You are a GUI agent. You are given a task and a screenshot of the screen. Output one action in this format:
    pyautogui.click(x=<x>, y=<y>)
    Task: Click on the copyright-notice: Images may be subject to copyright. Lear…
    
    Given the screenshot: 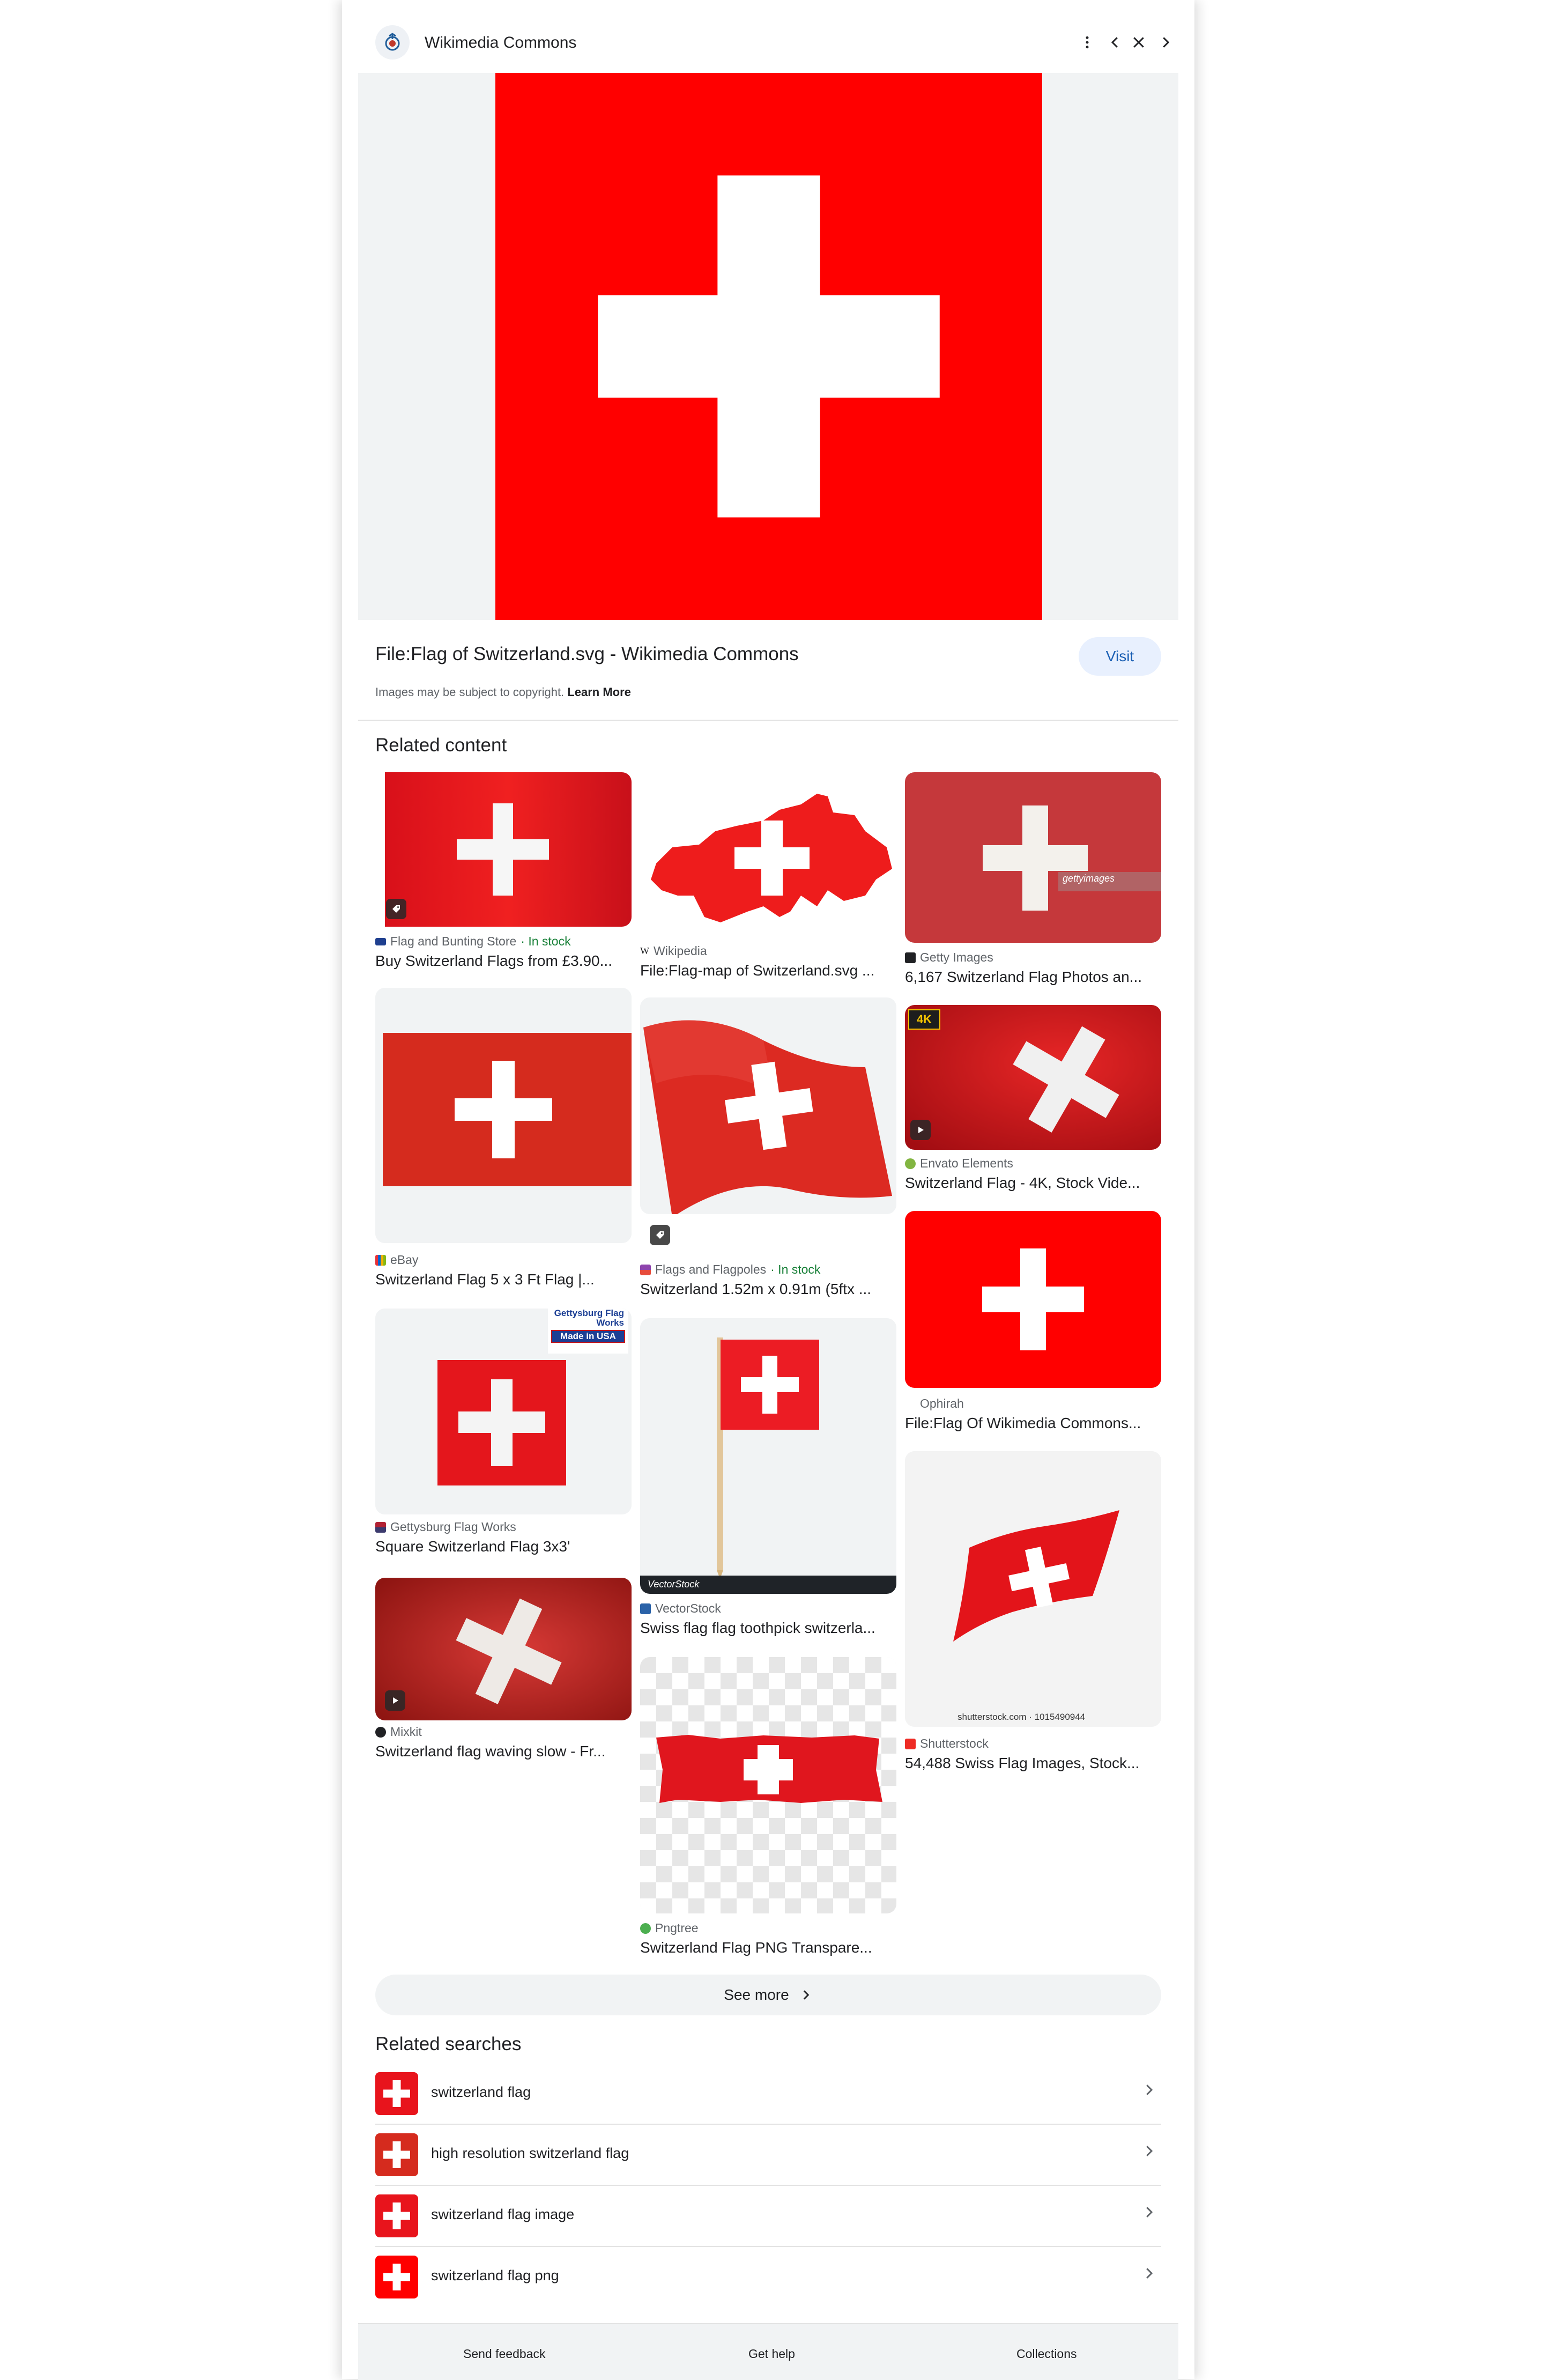 What is the action you would take?
    pyautogui.click(x=503, y=692)
    